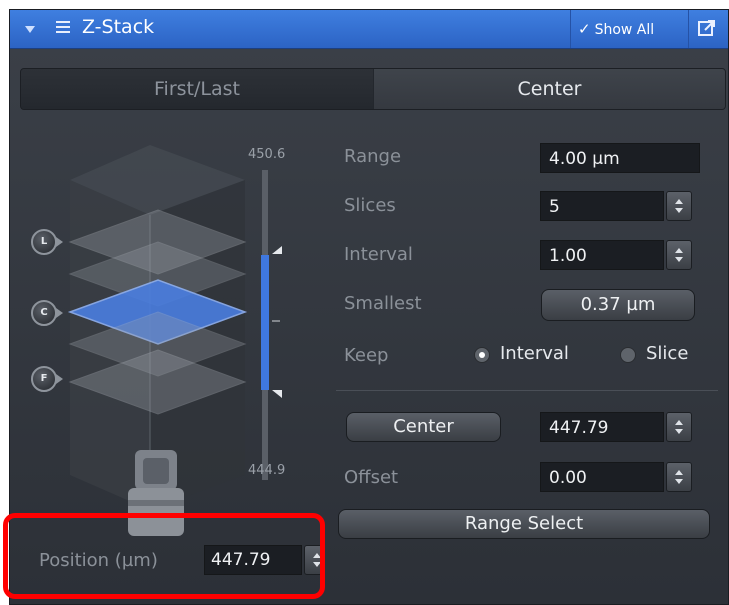 Image resolution: width=729 pixels, height=605 pixels. What do you see at coordinates (277, 250) in the screenshot?
I see `scale-top-handle` at bounding box center [277, 250].